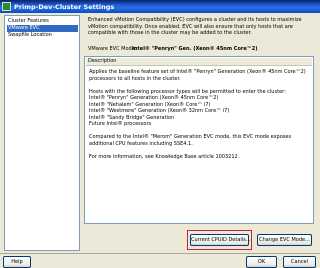 The image size is (320, 268). Describe the element at coordinates (160, 6) in the screenshot. I see `title-bar: Primp-Dev-Cluster Settings` at that location.